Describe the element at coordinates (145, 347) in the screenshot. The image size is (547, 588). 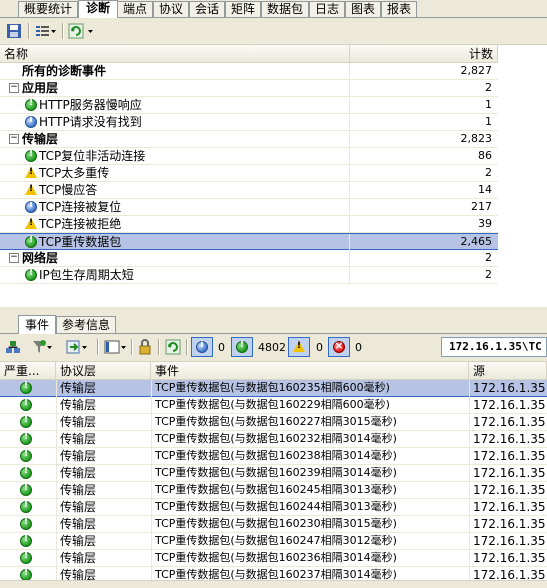
I see `lock-icon` at that location.